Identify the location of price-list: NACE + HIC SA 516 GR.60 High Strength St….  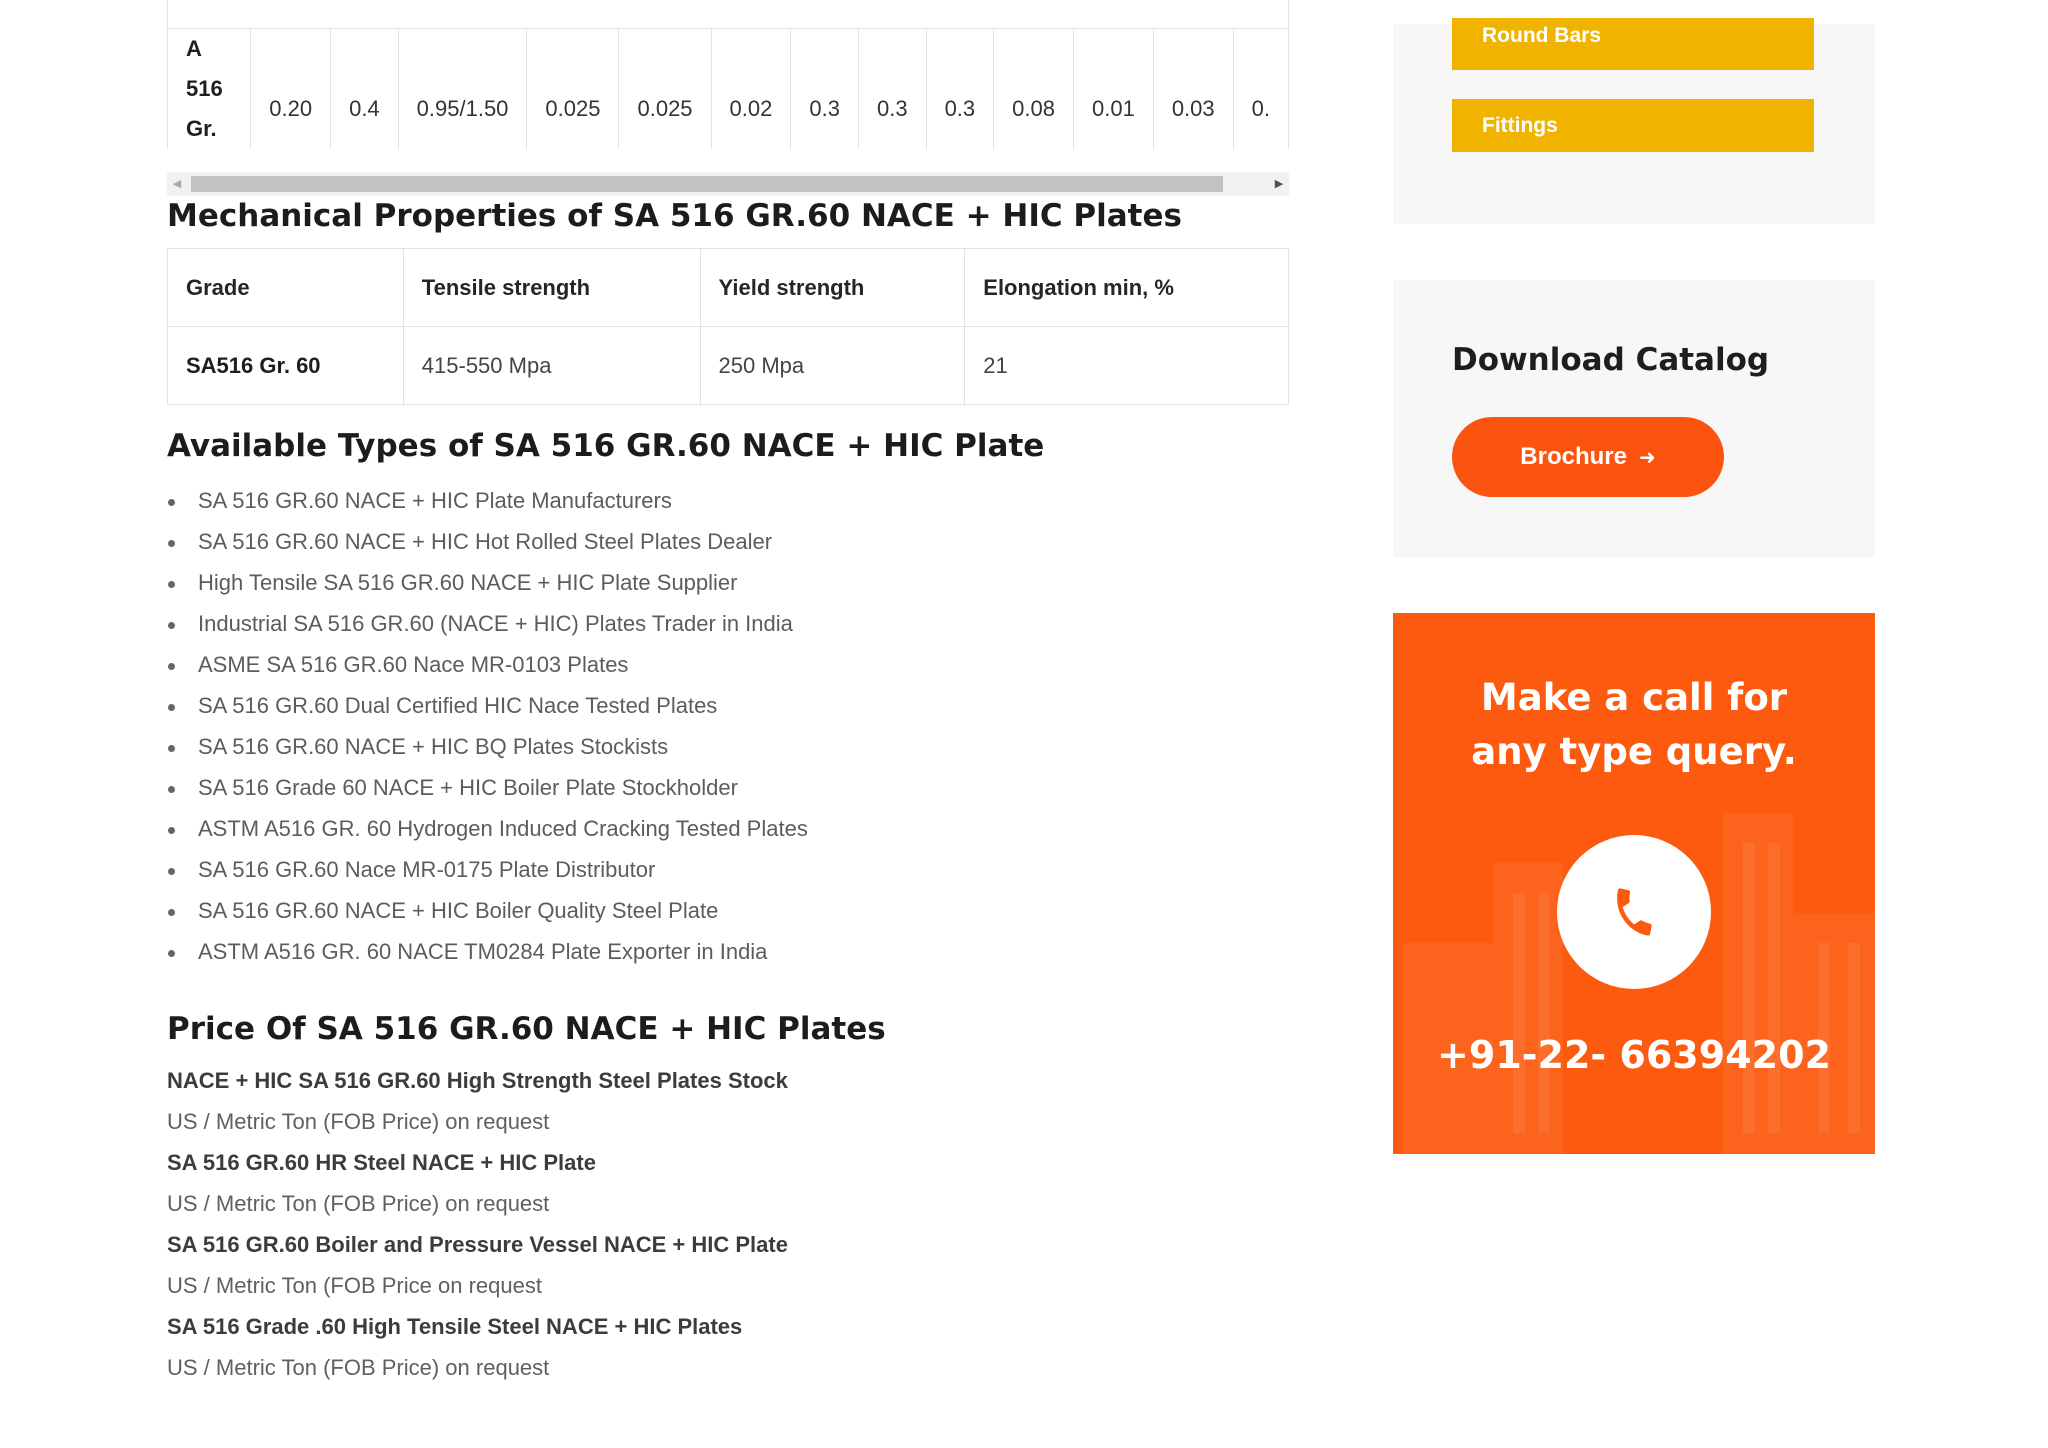
(667, 1224).